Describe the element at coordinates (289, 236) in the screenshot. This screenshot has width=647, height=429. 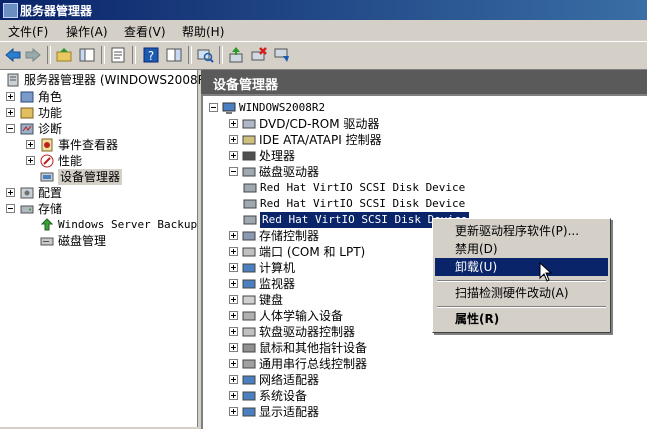
I see `tree-label: 存储控制器` at that location.